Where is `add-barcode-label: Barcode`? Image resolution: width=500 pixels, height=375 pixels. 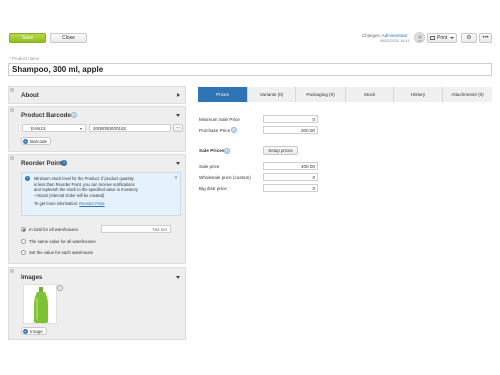
add-barcode-label: Barcode is located at coordinates (39, 141).